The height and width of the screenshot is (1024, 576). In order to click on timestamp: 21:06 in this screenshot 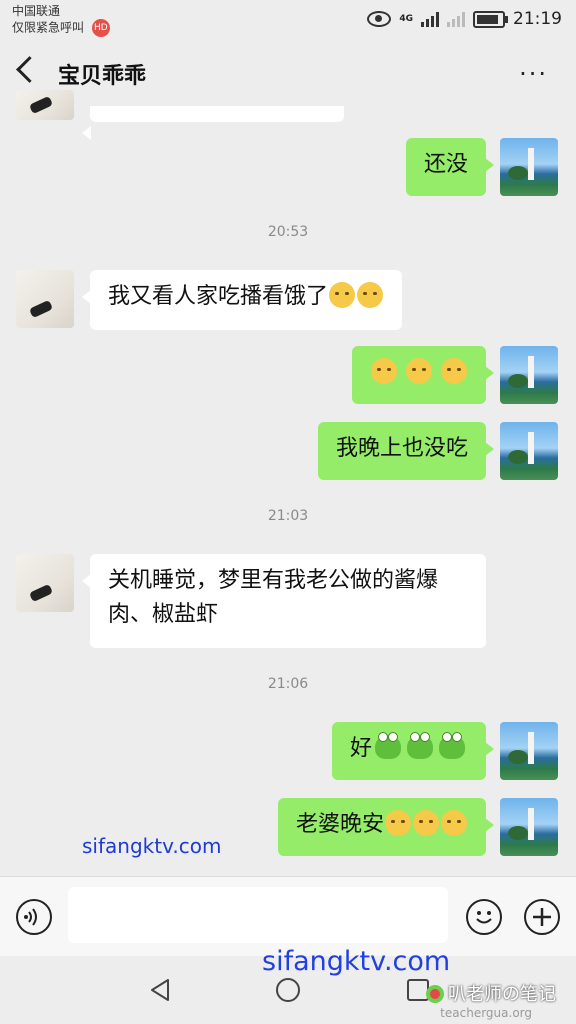, I will do `click(288, 684)`.